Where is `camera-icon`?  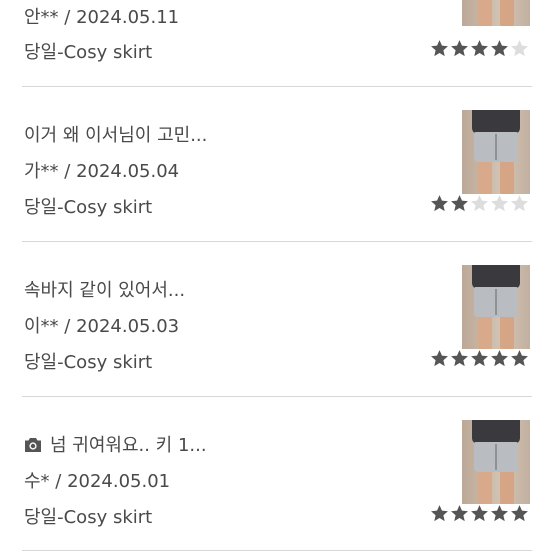
camera-icon is located at coordinates (33, 445).